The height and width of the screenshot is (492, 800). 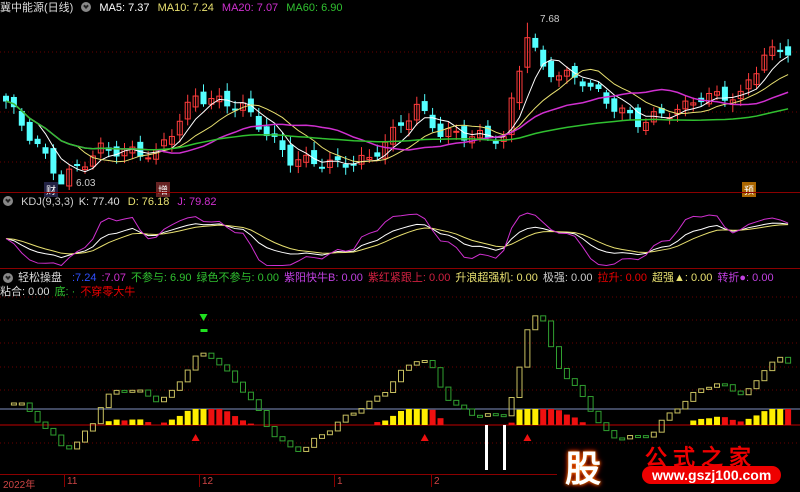 I want to click on indicator-toggle-icon, so click(x=8, y=278).